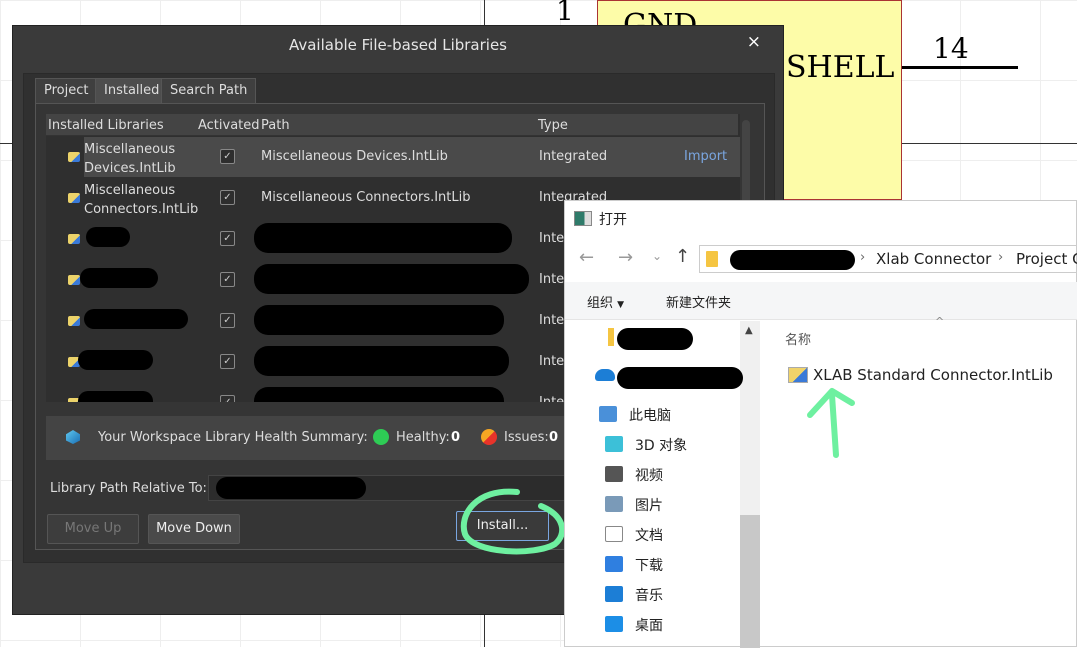  Describe the element at coordinates (621, 305) in the screenshot. I see `dropdown-arrow-icon: ▼` at that location.